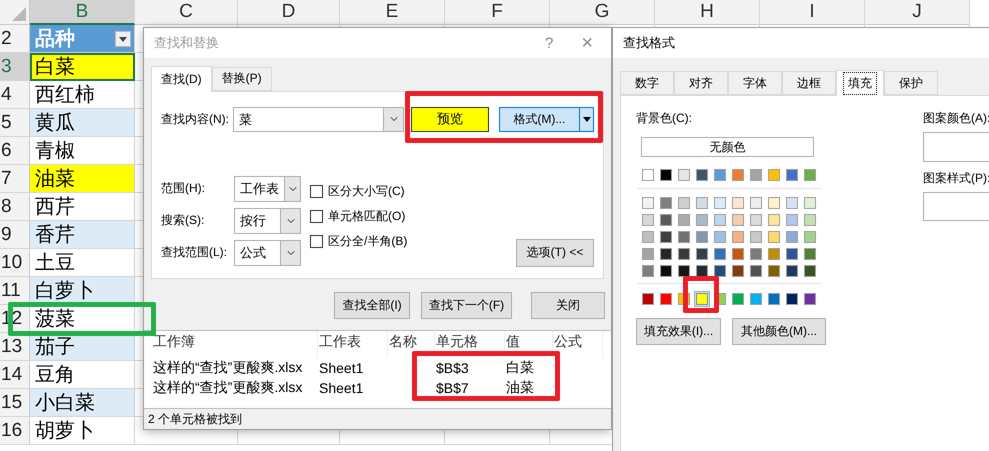 The width and height of the screenshot is (989, 451). I want to click on list-cell: 油菜, so click(529, 388).